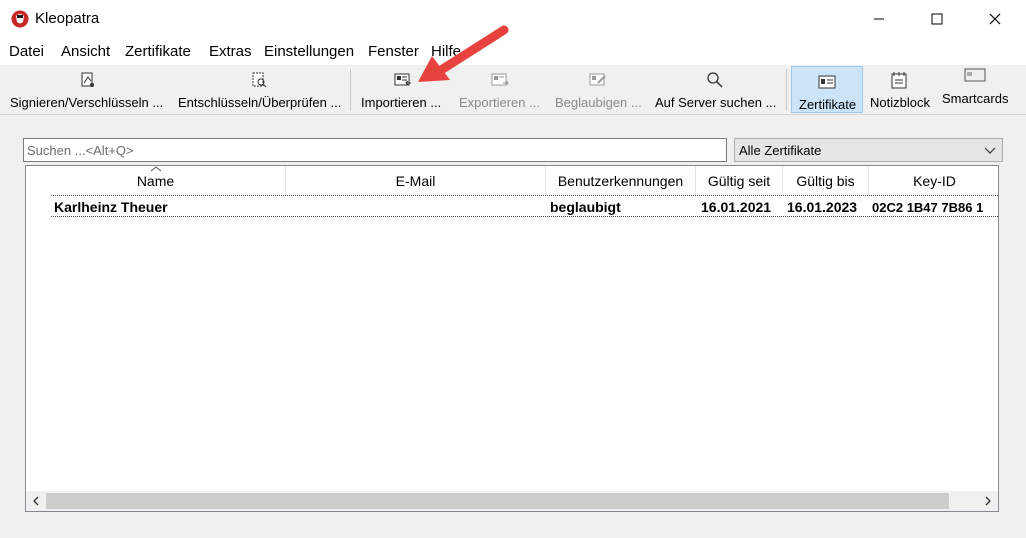 The height and width of the screenshot is (538, 1026). What do you see at coordinates (20, 19) in the screenshot?
I see `kleopatra-logo-icon` at bounding box center [20, 19].